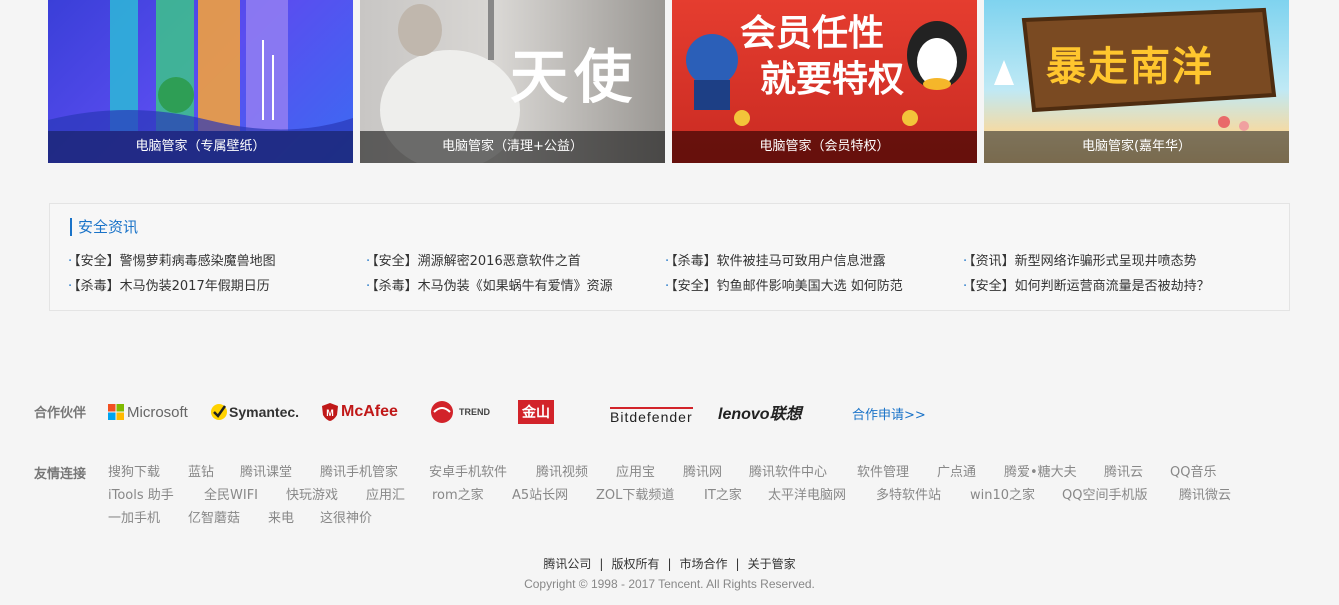 This screenshot has width=1339, height=605. I want to click on news-item-text: 【安全】钓鱼邮件影响美国大选 如何防范, so click(787, 286).